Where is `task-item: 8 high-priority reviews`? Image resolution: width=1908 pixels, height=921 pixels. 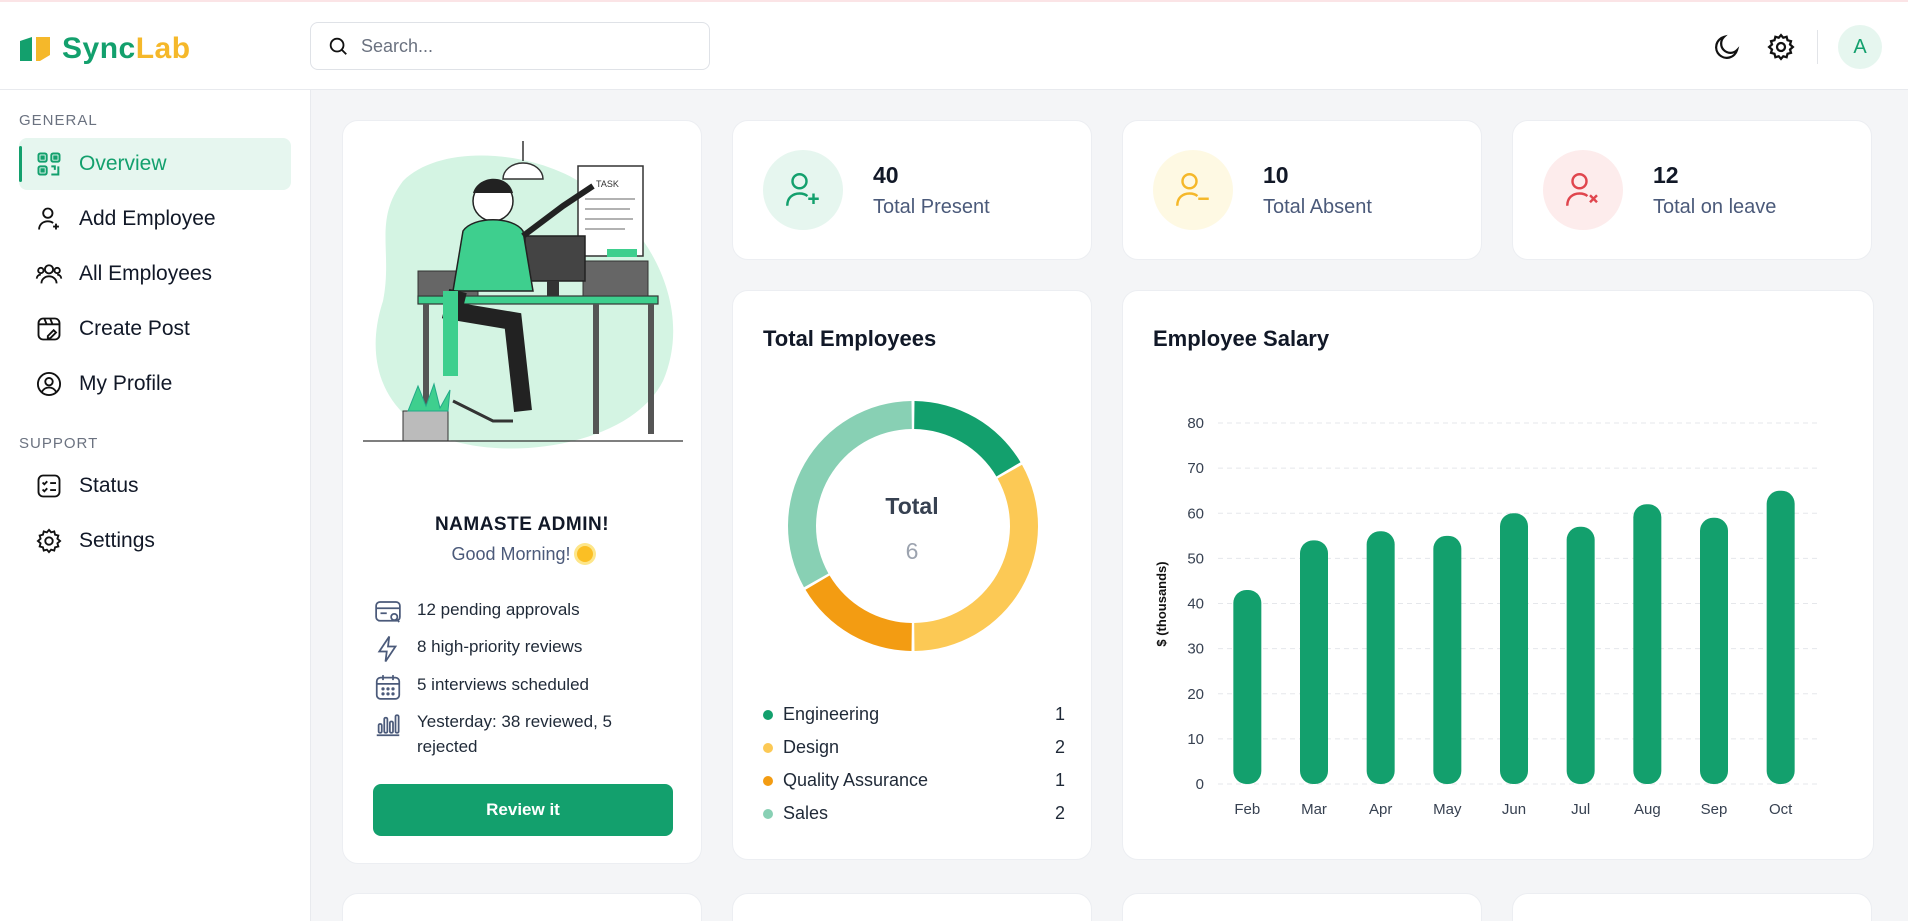
task-item: 8 high-priority reviews is located at coordinates (523, 649).